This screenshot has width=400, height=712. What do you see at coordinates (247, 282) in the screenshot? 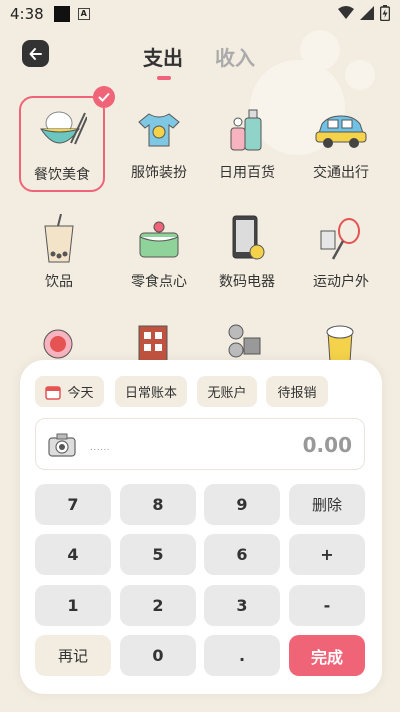
I see `category-label: 数码电器` at bounding box center [247, 282].